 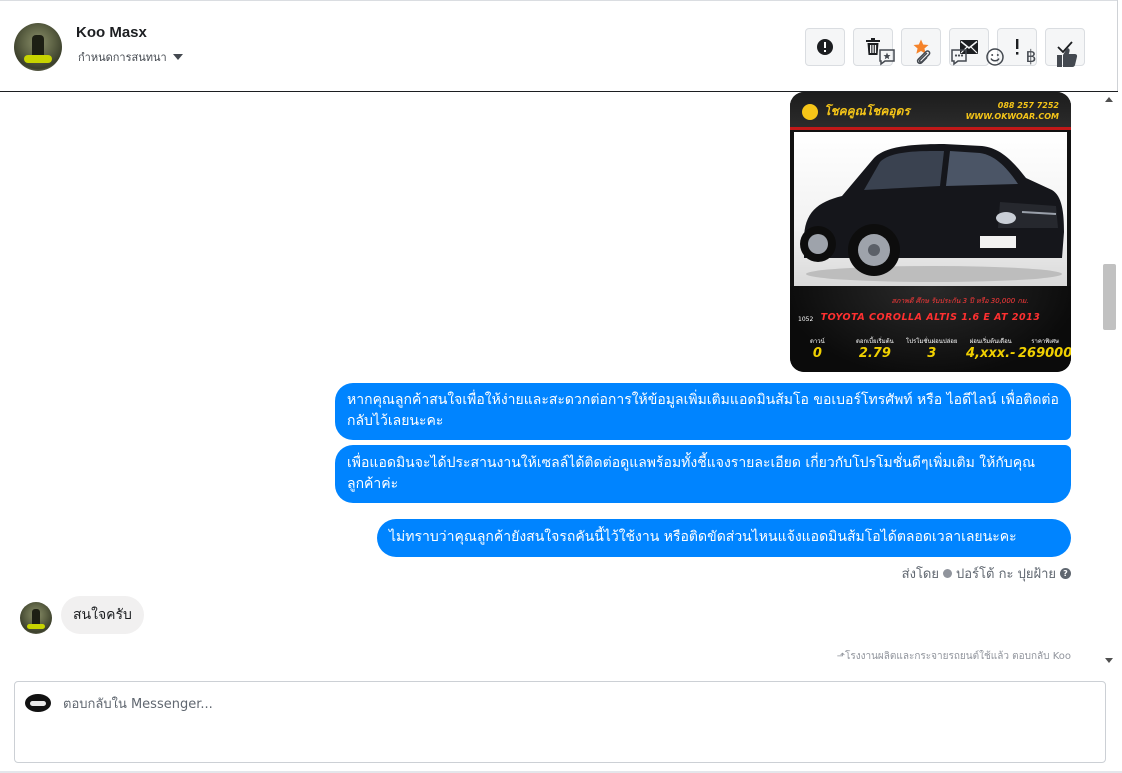 What do you see at coordinates (1109, 297) in the screenshot?
I see `scroll-thumb` at bounding box center [1109, 297].